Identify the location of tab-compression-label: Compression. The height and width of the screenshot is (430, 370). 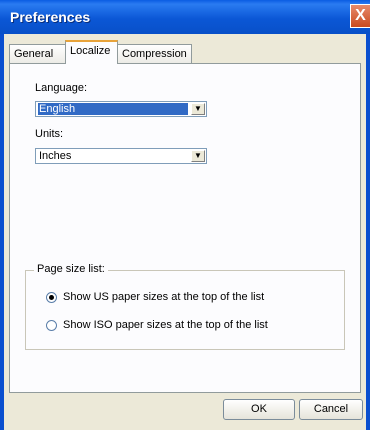
(154, 54).